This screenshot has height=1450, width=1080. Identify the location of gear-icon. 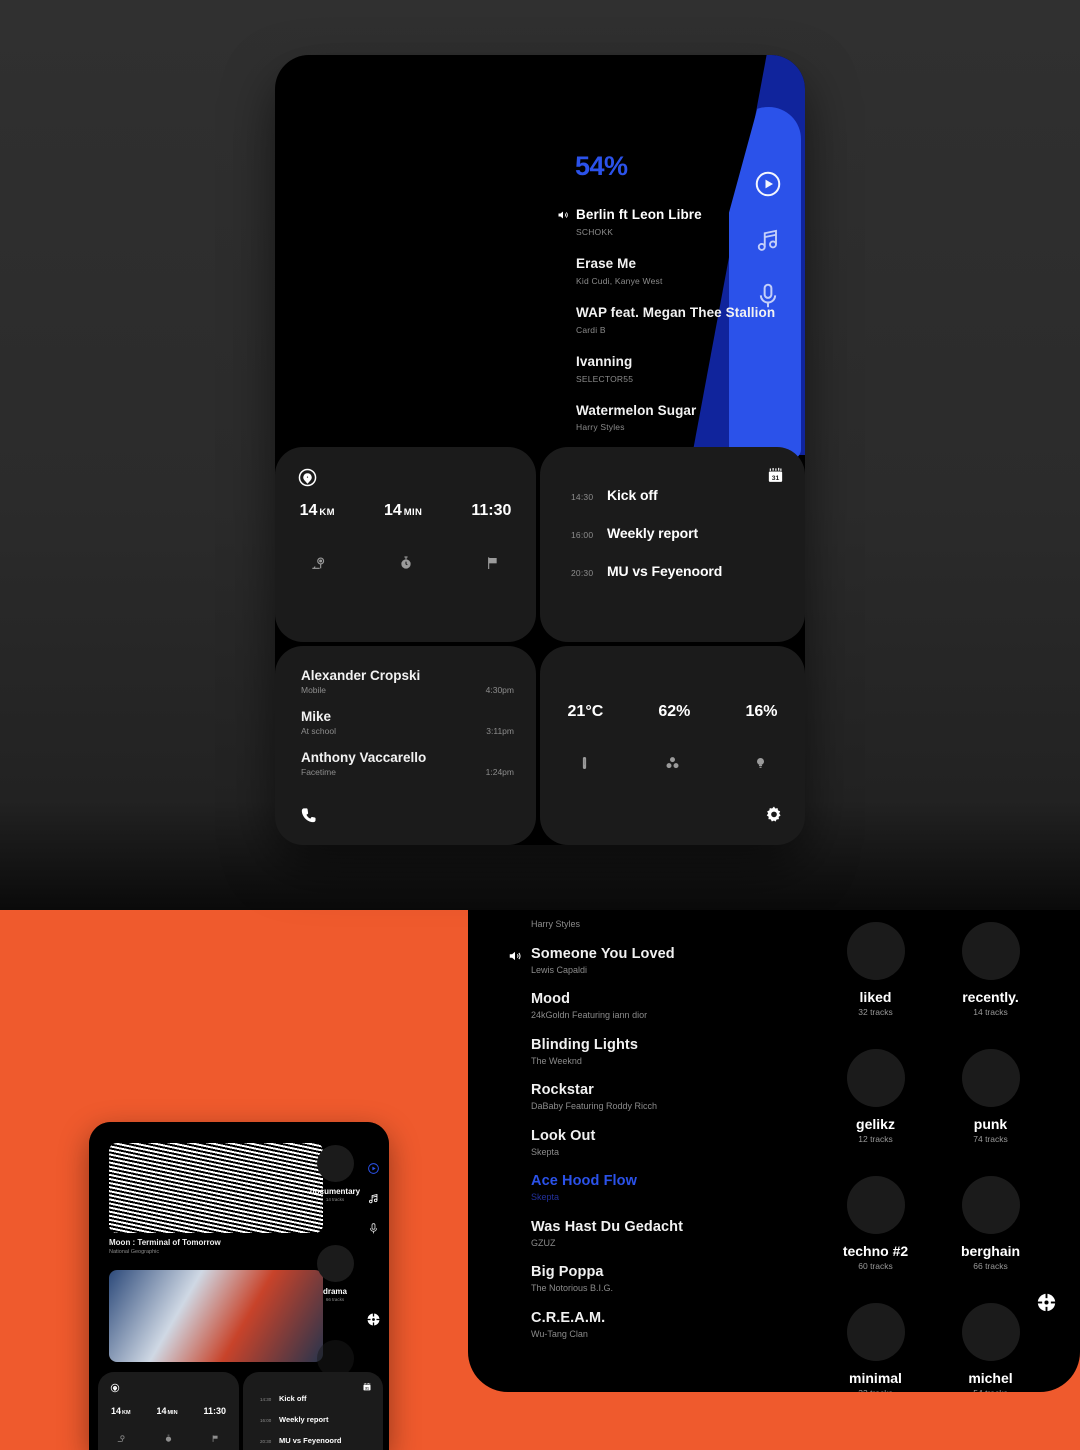
(774, 815).